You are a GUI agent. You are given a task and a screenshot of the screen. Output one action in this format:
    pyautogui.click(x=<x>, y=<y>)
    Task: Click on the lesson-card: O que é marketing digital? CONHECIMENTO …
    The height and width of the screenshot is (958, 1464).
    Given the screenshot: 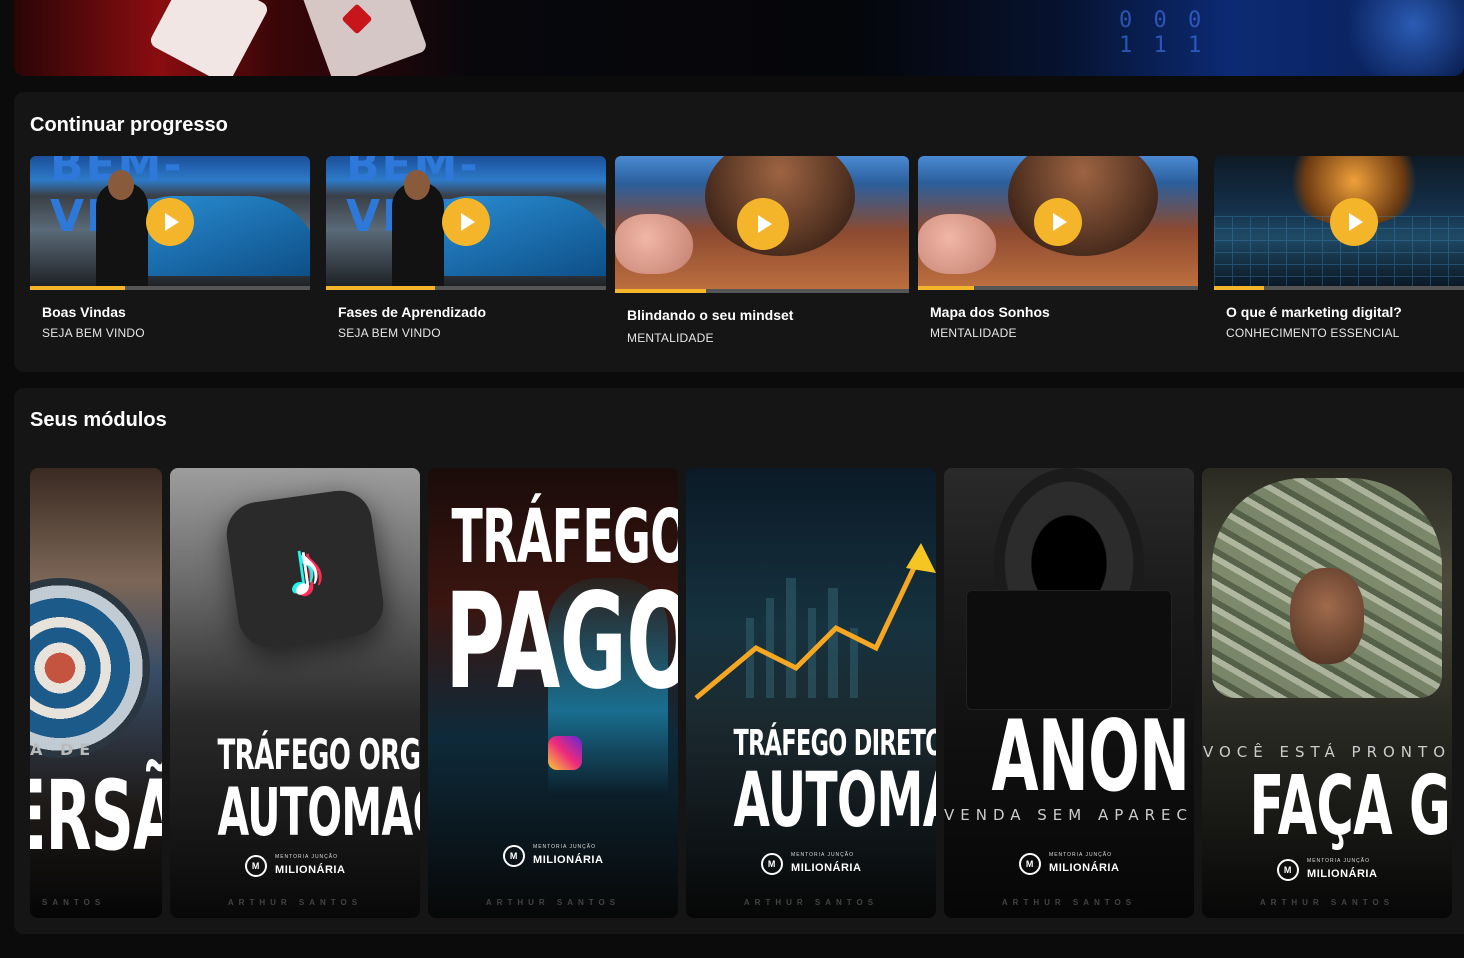 What is the action you would take?
    pyautogui.click(x=1339, y=256)
    